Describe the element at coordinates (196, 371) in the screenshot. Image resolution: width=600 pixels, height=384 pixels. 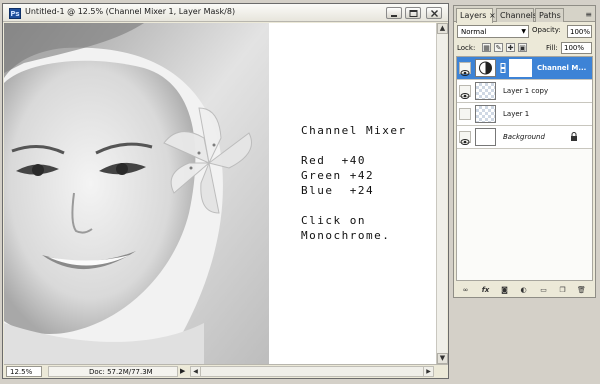
I see `scroll-left-icon: ◀` at that location.